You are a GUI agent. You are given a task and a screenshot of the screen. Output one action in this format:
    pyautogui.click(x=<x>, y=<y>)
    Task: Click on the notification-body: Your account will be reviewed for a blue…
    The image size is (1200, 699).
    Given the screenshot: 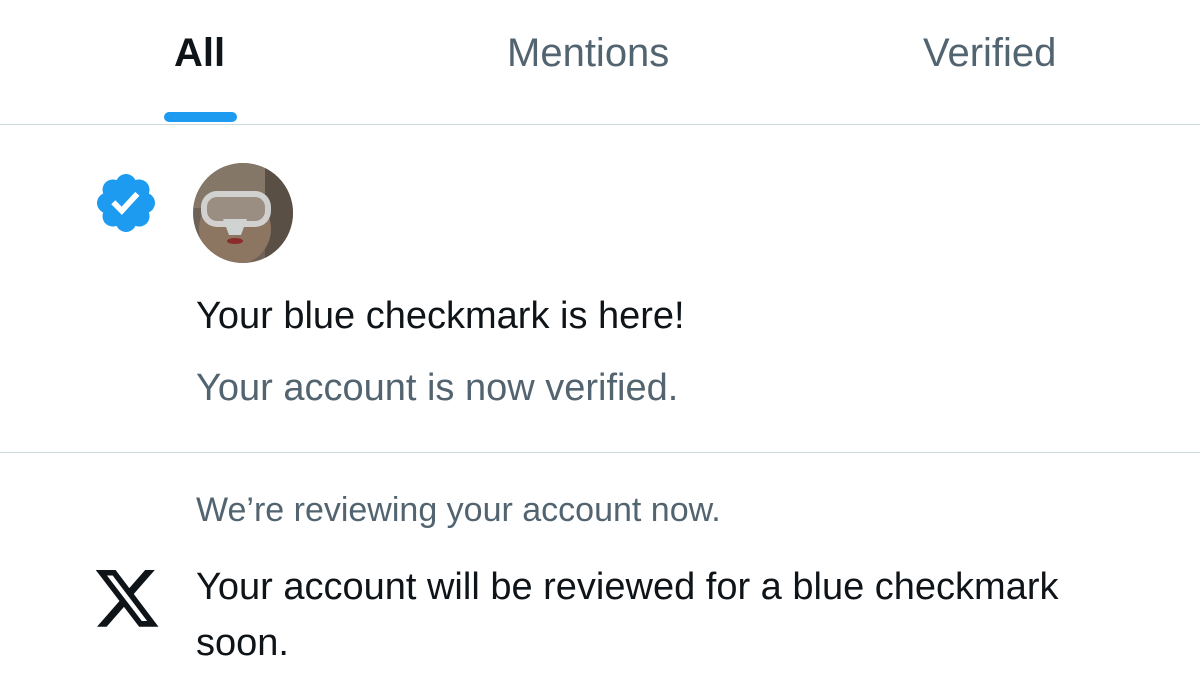 What is the action you would take?
    pyautogui.click(x=627, y=615)
    